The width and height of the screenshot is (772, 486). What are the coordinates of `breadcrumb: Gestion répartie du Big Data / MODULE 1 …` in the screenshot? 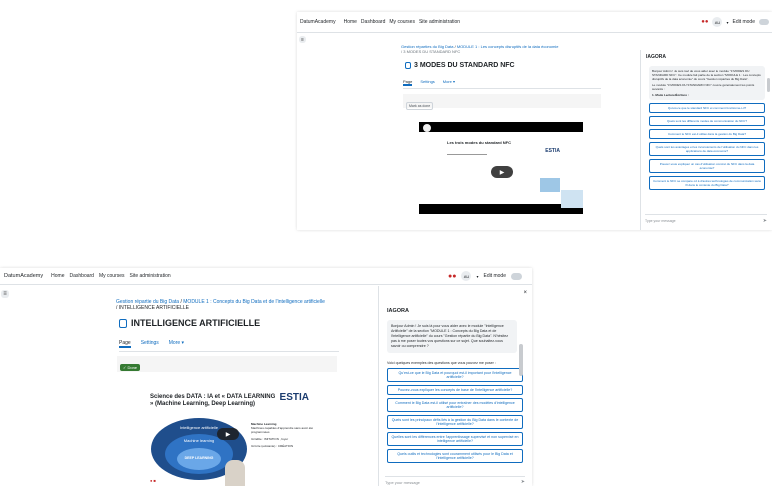 It's located at (220, 305).